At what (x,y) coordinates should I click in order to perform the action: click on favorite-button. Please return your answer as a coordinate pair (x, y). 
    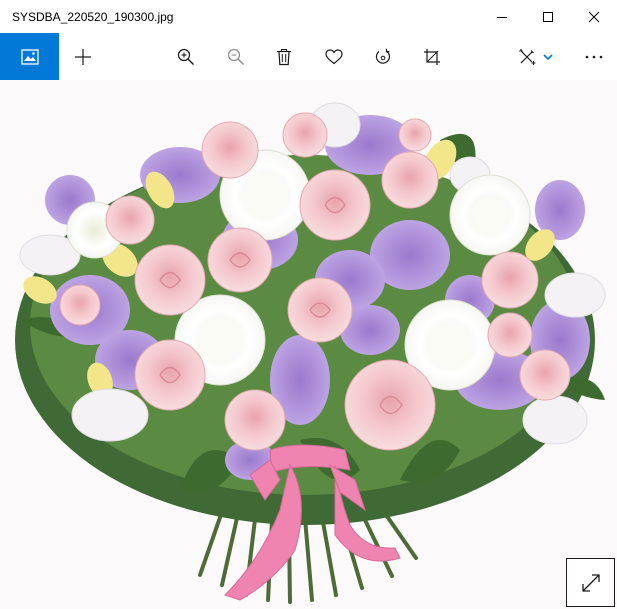
    Looking at the image, I should click on (334, 56).